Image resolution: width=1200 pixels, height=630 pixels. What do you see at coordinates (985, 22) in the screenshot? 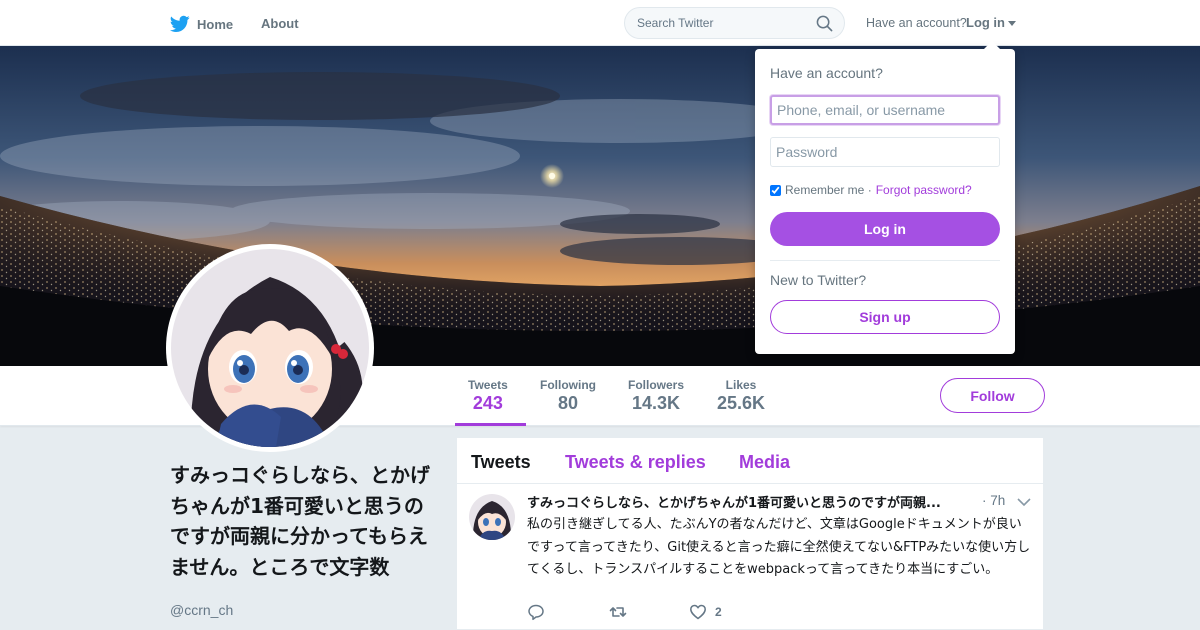
I see `nav-login-label: Log in` at bounding box center [985, 22].